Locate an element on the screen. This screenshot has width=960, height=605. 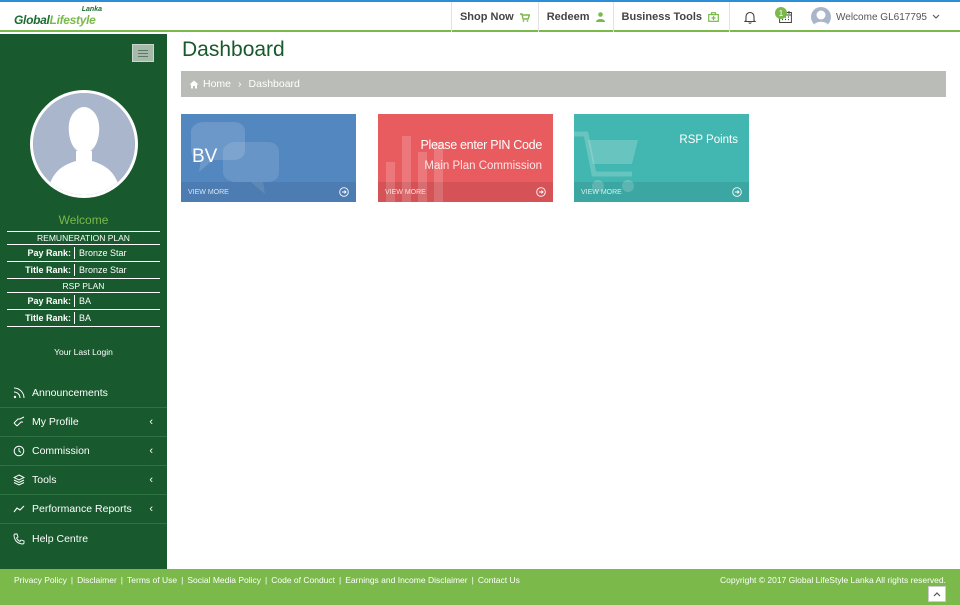
clock-icon is located at coordinates (19, 451).